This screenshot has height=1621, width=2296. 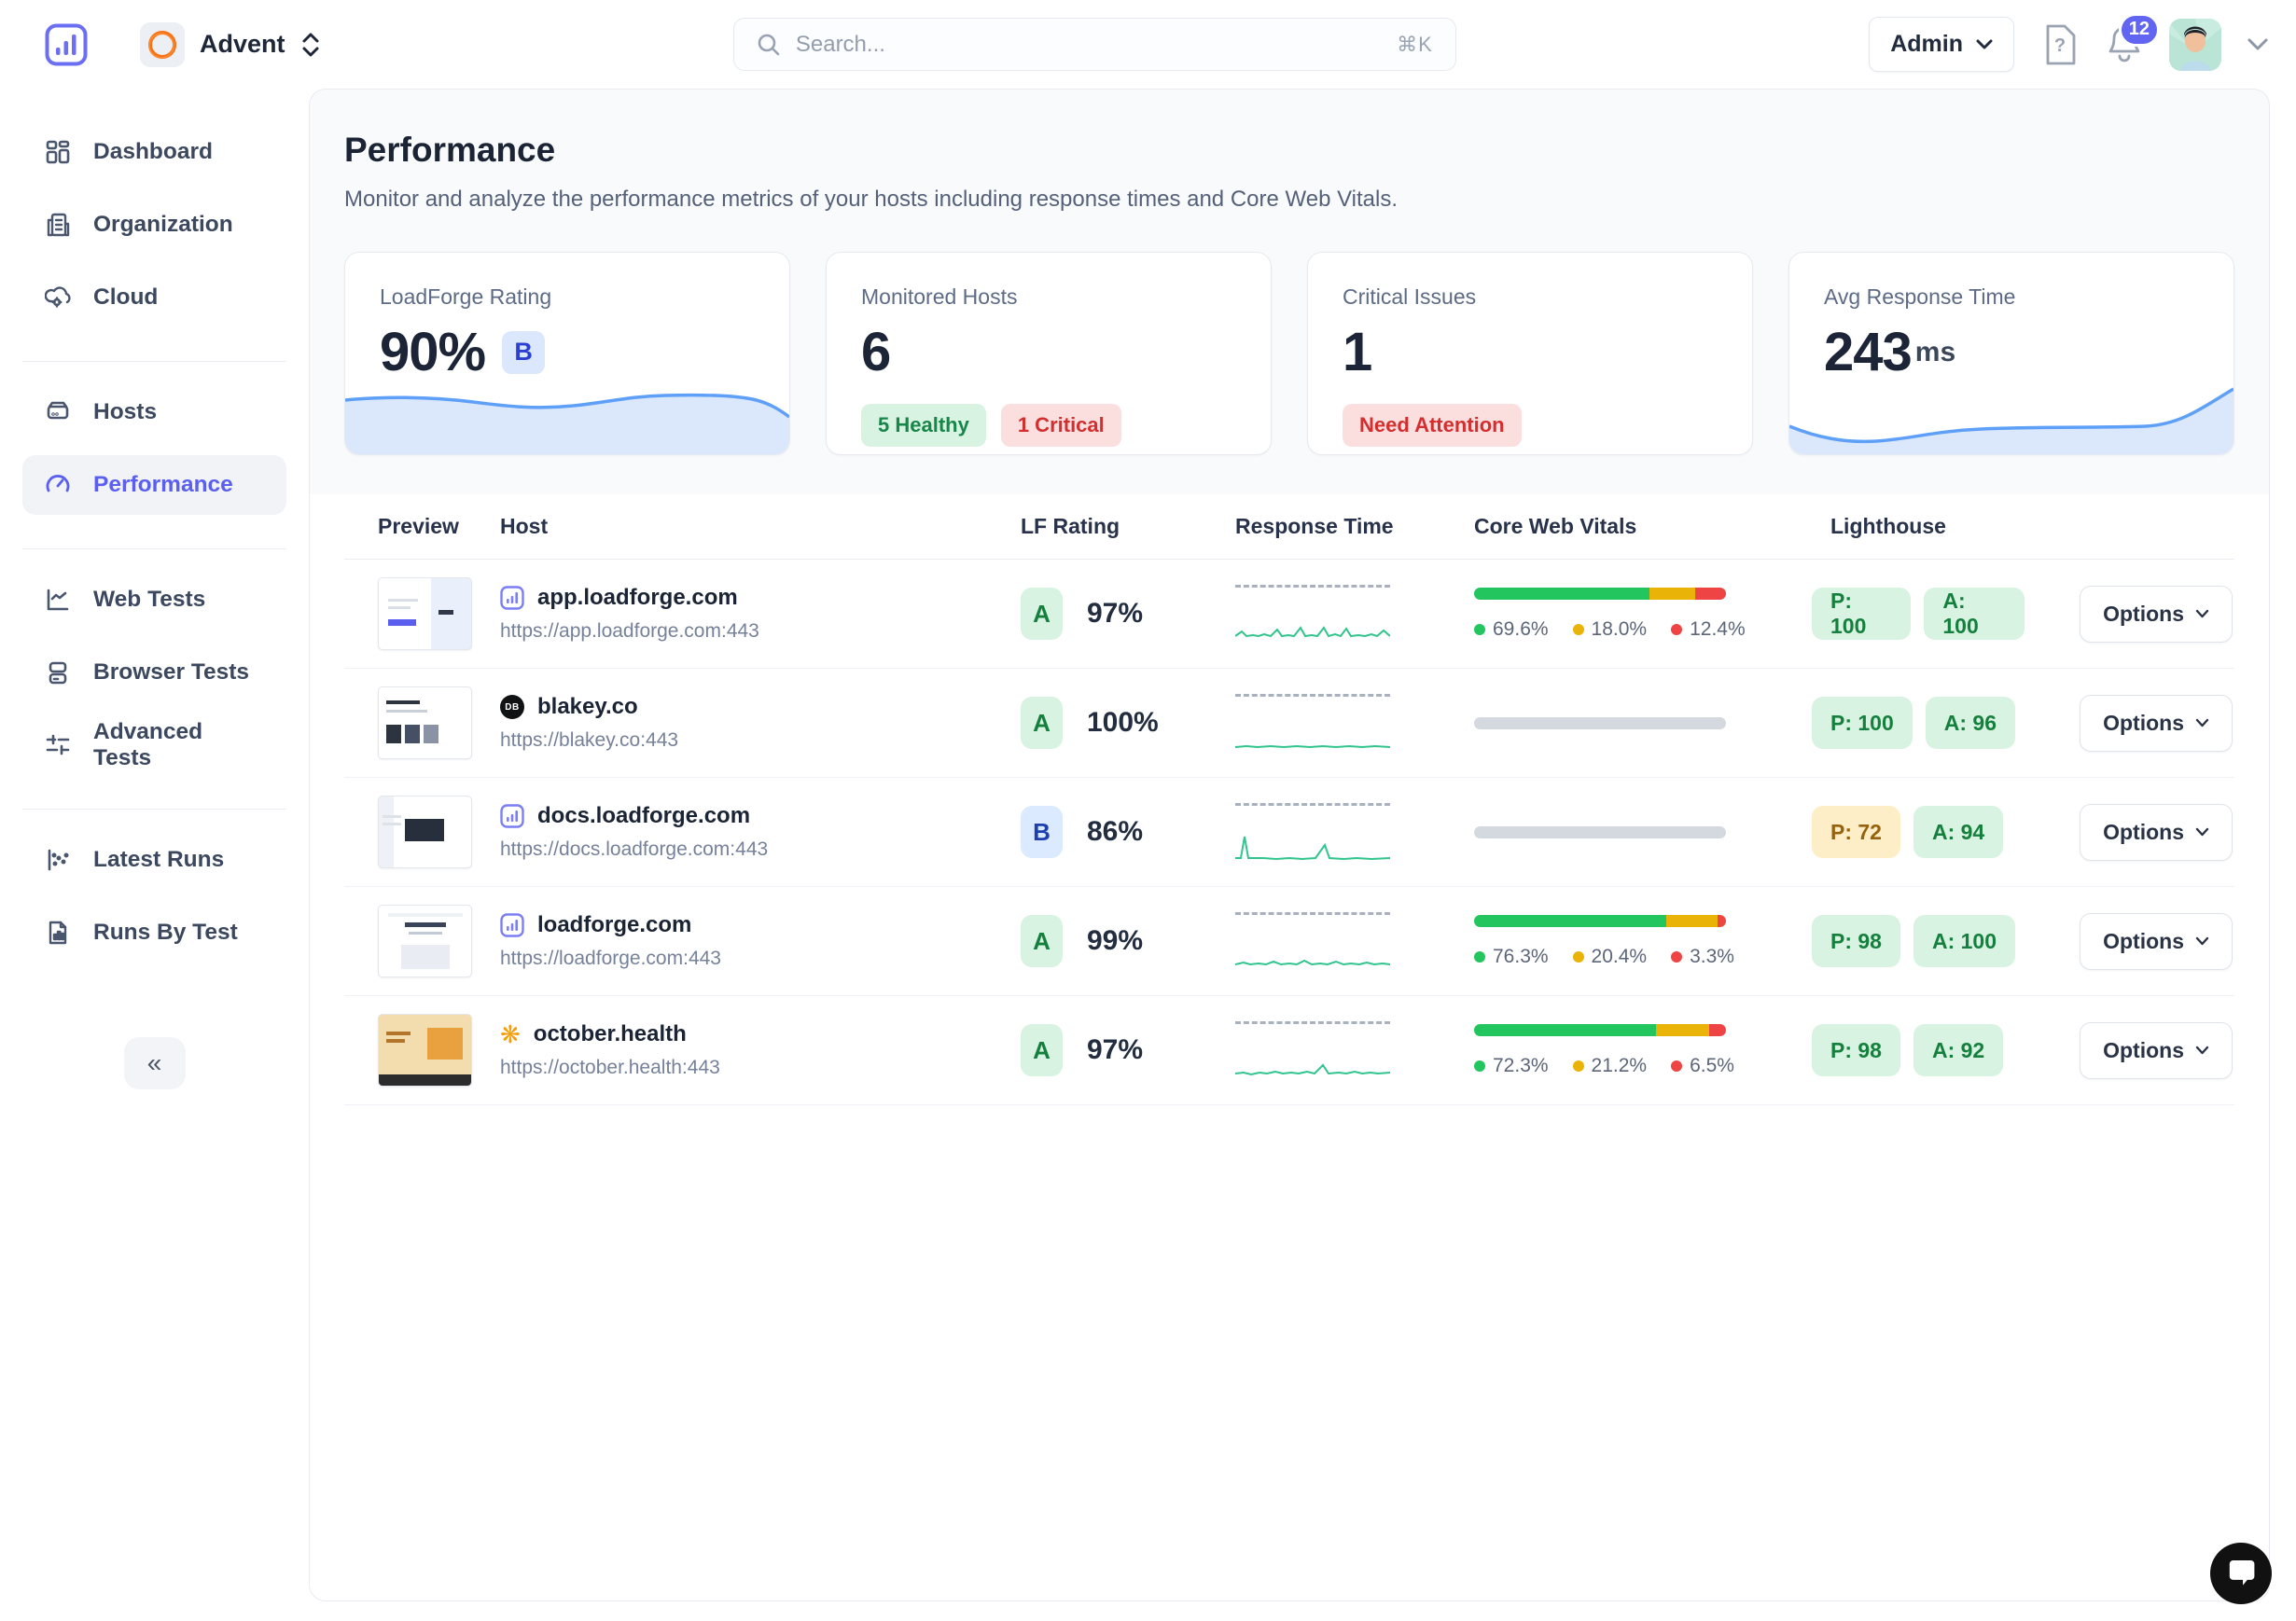 I want to click on sidebar-item-advanced-tests: Advanced Tests, so click(x=154, y=745).